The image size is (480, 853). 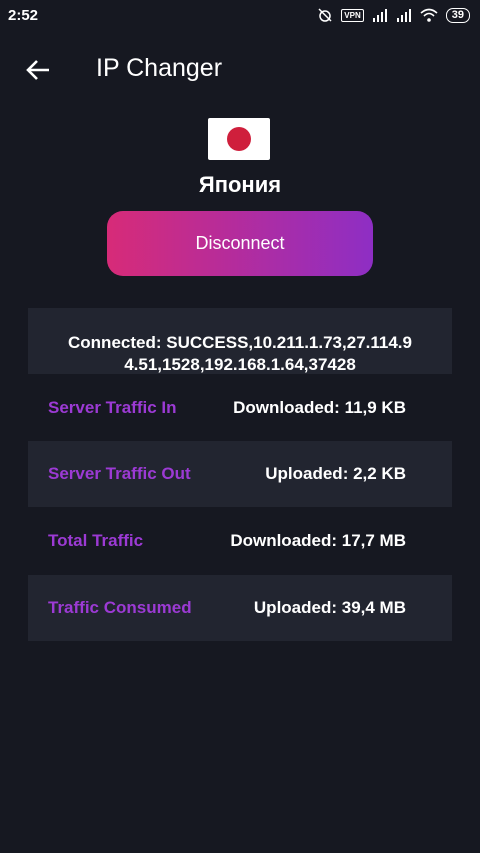 What do you see at coordinates (429, 15) in the screenshot?
I see `wifi-icon` at bounding box center [429, 15].